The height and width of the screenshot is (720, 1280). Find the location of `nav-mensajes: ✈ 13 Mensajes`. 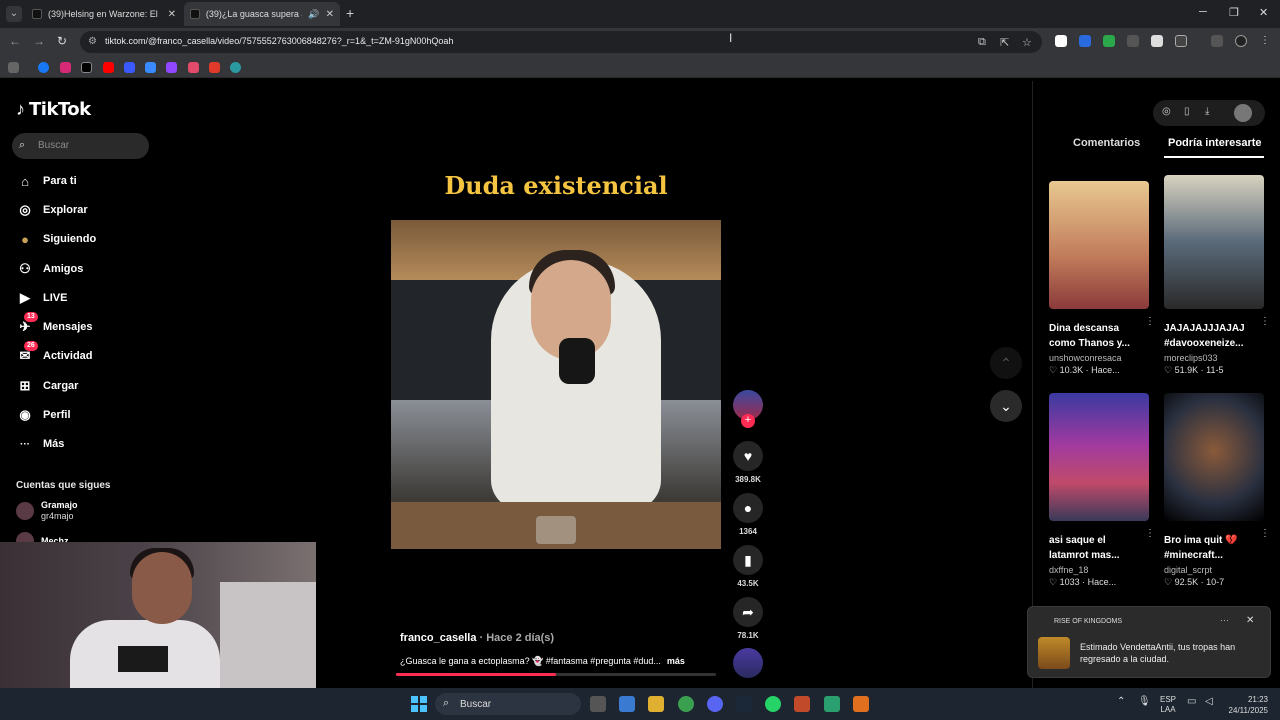

nav-mensajes: ✈ 13 Mensajes is located at coordinates (54, 325).